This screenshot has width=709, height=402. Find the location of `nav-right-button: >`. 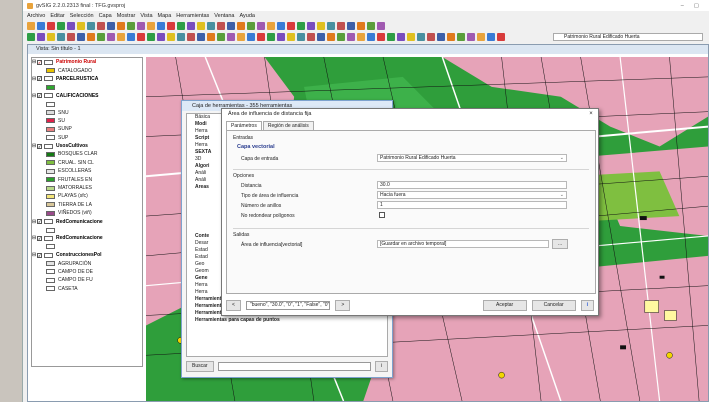

nav-right-button: > is located at coordinates (343, 305).